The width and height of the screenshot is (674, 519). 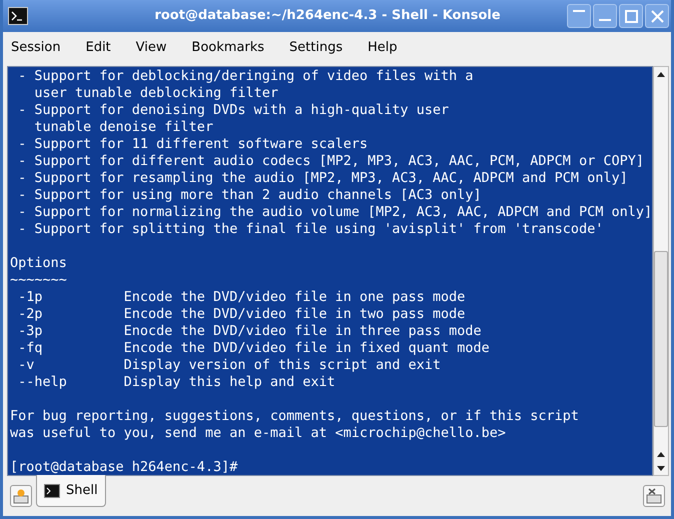 I want to click on minimize-icon, so click(x=605, y=20).